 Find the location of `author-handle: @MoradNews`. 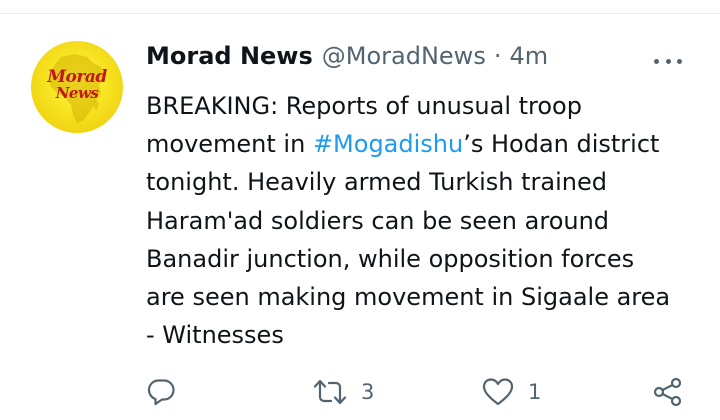

author-handle: @MoradNews is located at coordinates (404, 56).